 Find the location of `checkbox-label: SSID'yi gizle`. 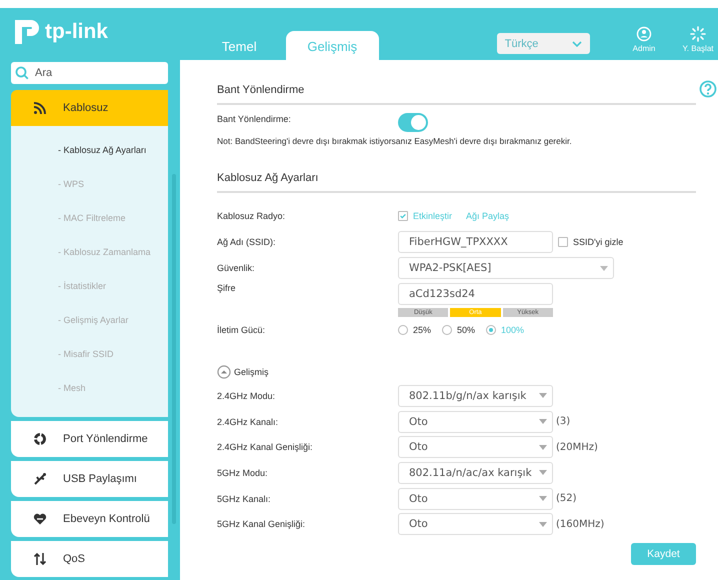

checkbox-label: SSID'yi gizle is located at coordinates (598, 242).